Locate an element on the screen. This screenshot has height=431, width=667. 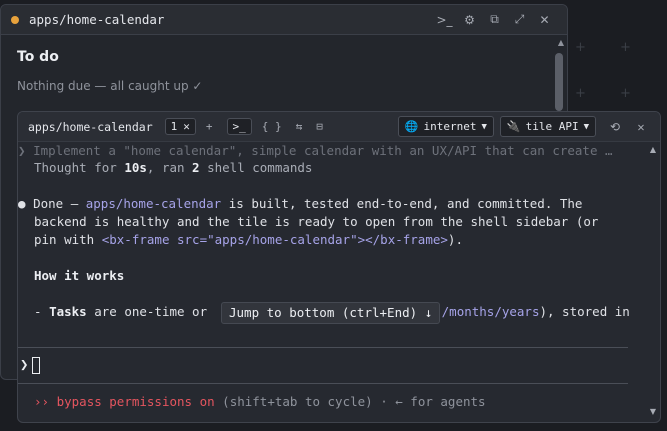
pin-suffix: ). is located at coordinates (455, 239).